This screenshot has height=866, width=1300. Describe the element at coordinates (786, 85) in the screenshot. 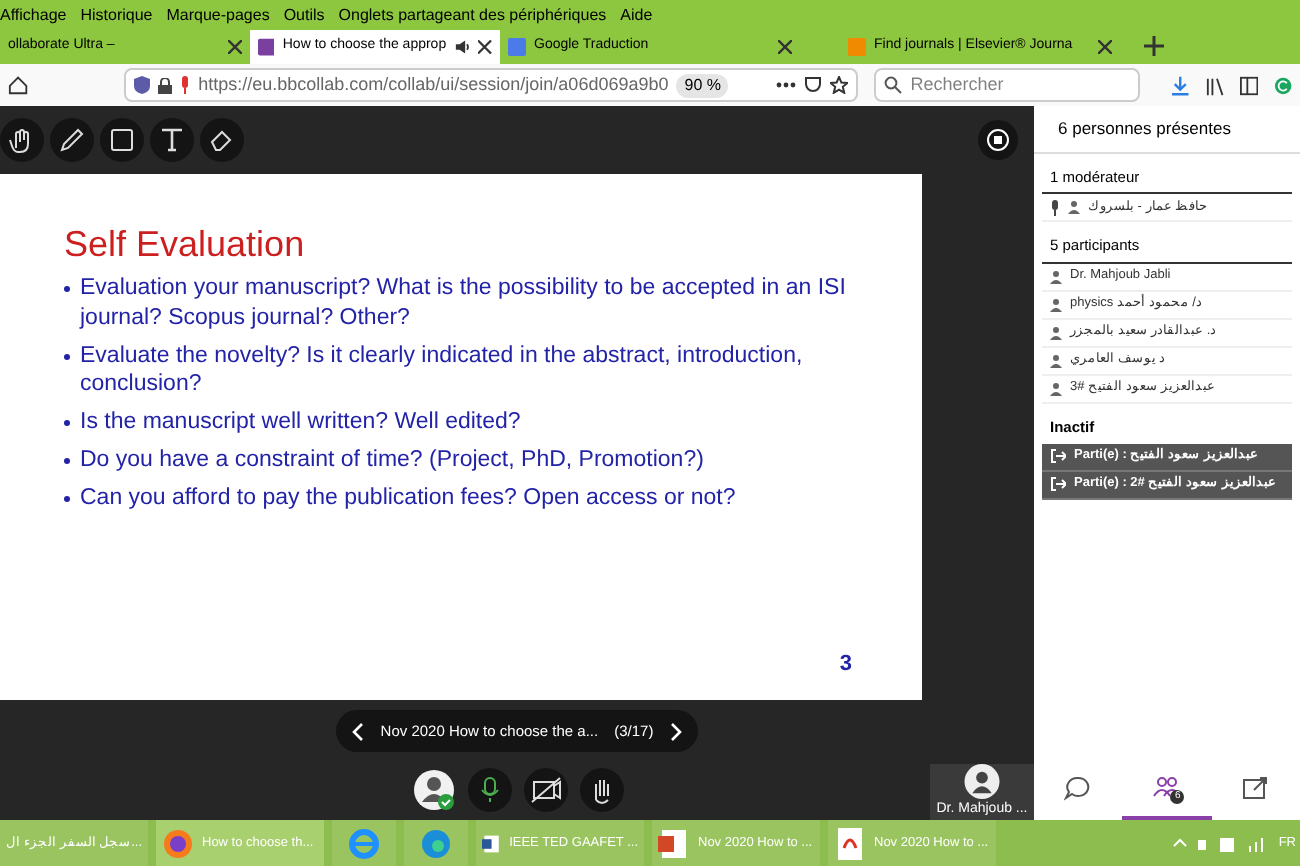

I see `more-icon` at that location.